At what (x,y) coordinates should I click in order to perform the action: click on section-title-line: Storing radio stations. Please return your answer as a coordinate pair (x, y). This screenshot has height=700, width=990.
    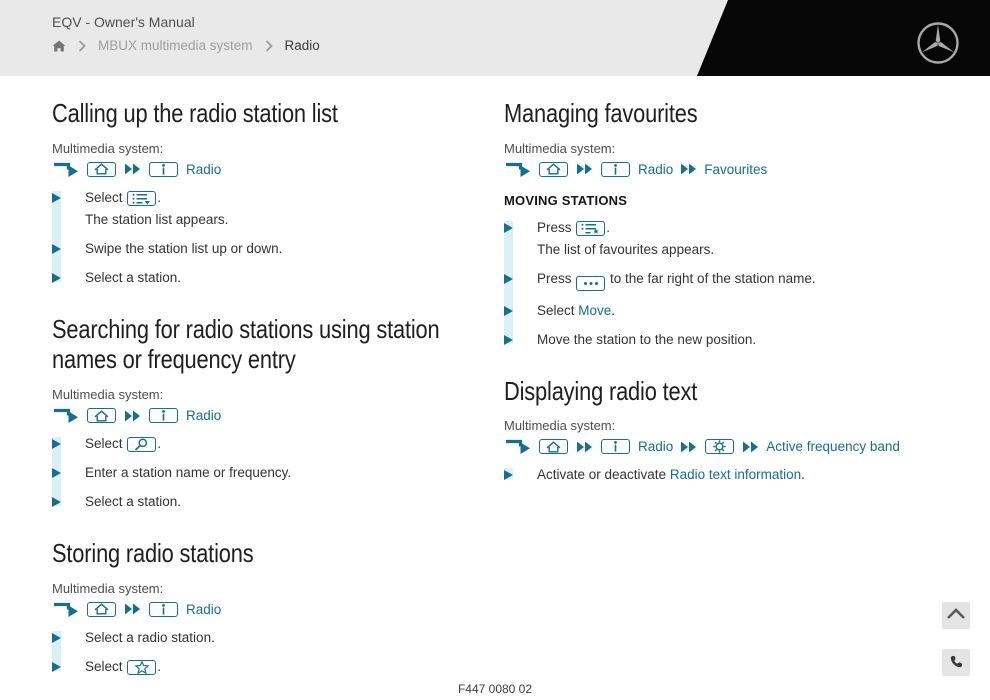
    Looking at the image, I should click on (153, 553).